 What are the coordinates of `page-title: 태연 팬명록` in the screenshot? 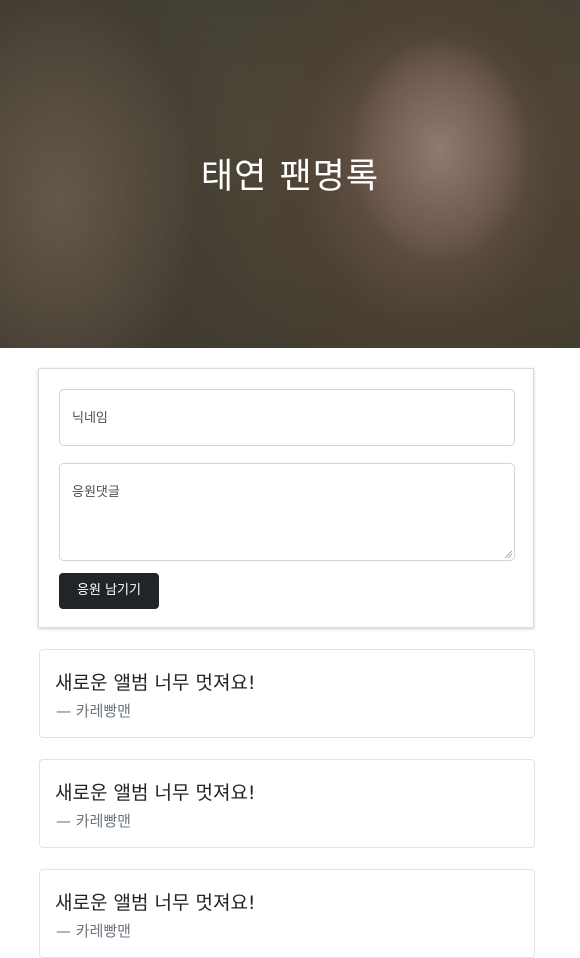 It's located at (290, 177).